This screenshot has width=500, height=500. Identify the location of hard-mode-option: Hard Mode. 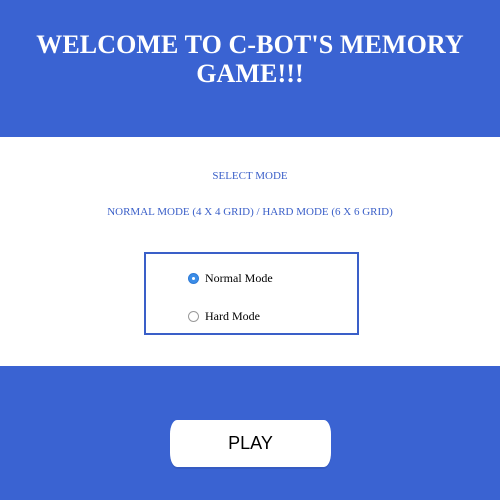
(224, 316).